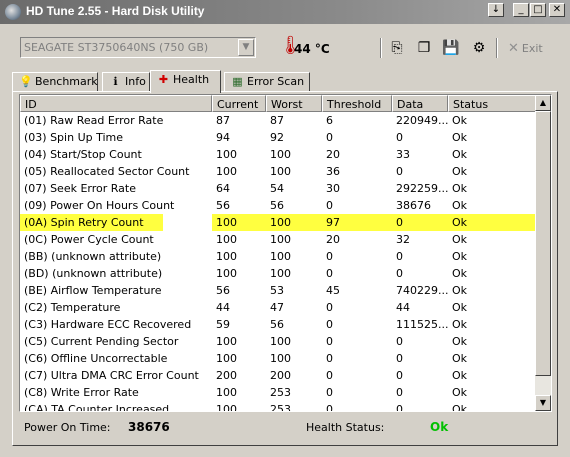  I want to click on table-row: (0C) Power Cycle Count 100 100 20 32 Ok, so click(278, 239).